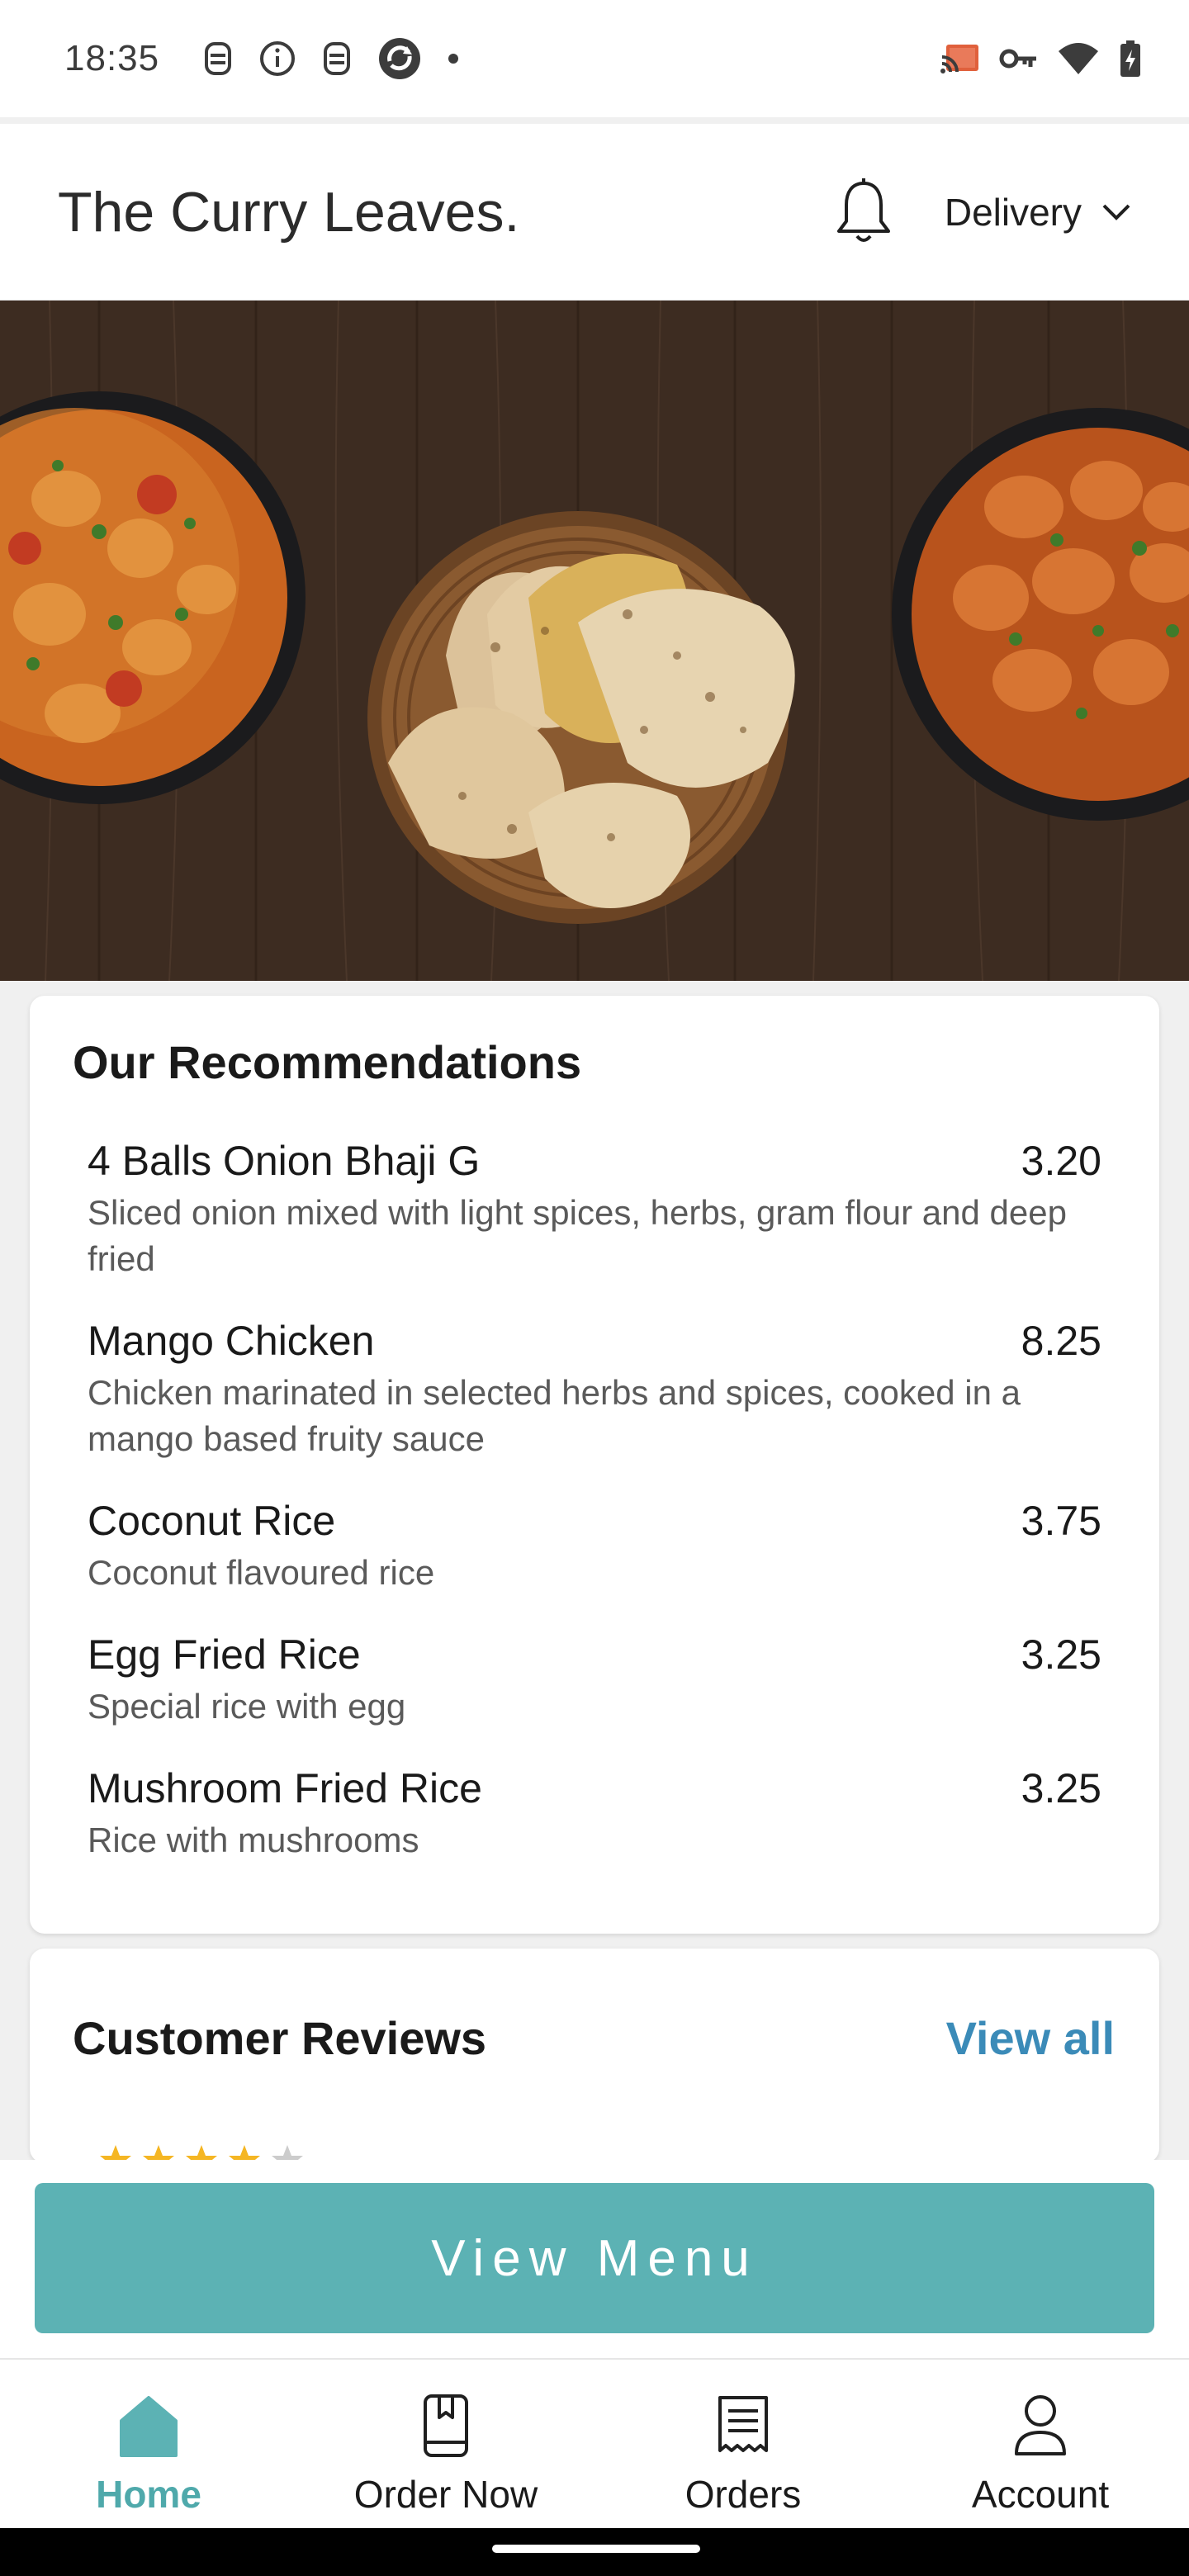 This screenshot has width=1189, height=2576. What do you see at coordinates (261, 1572) in the screenshot?
I see `item-description: Coconut flavoured rice` at bounding box center [261, 1572].